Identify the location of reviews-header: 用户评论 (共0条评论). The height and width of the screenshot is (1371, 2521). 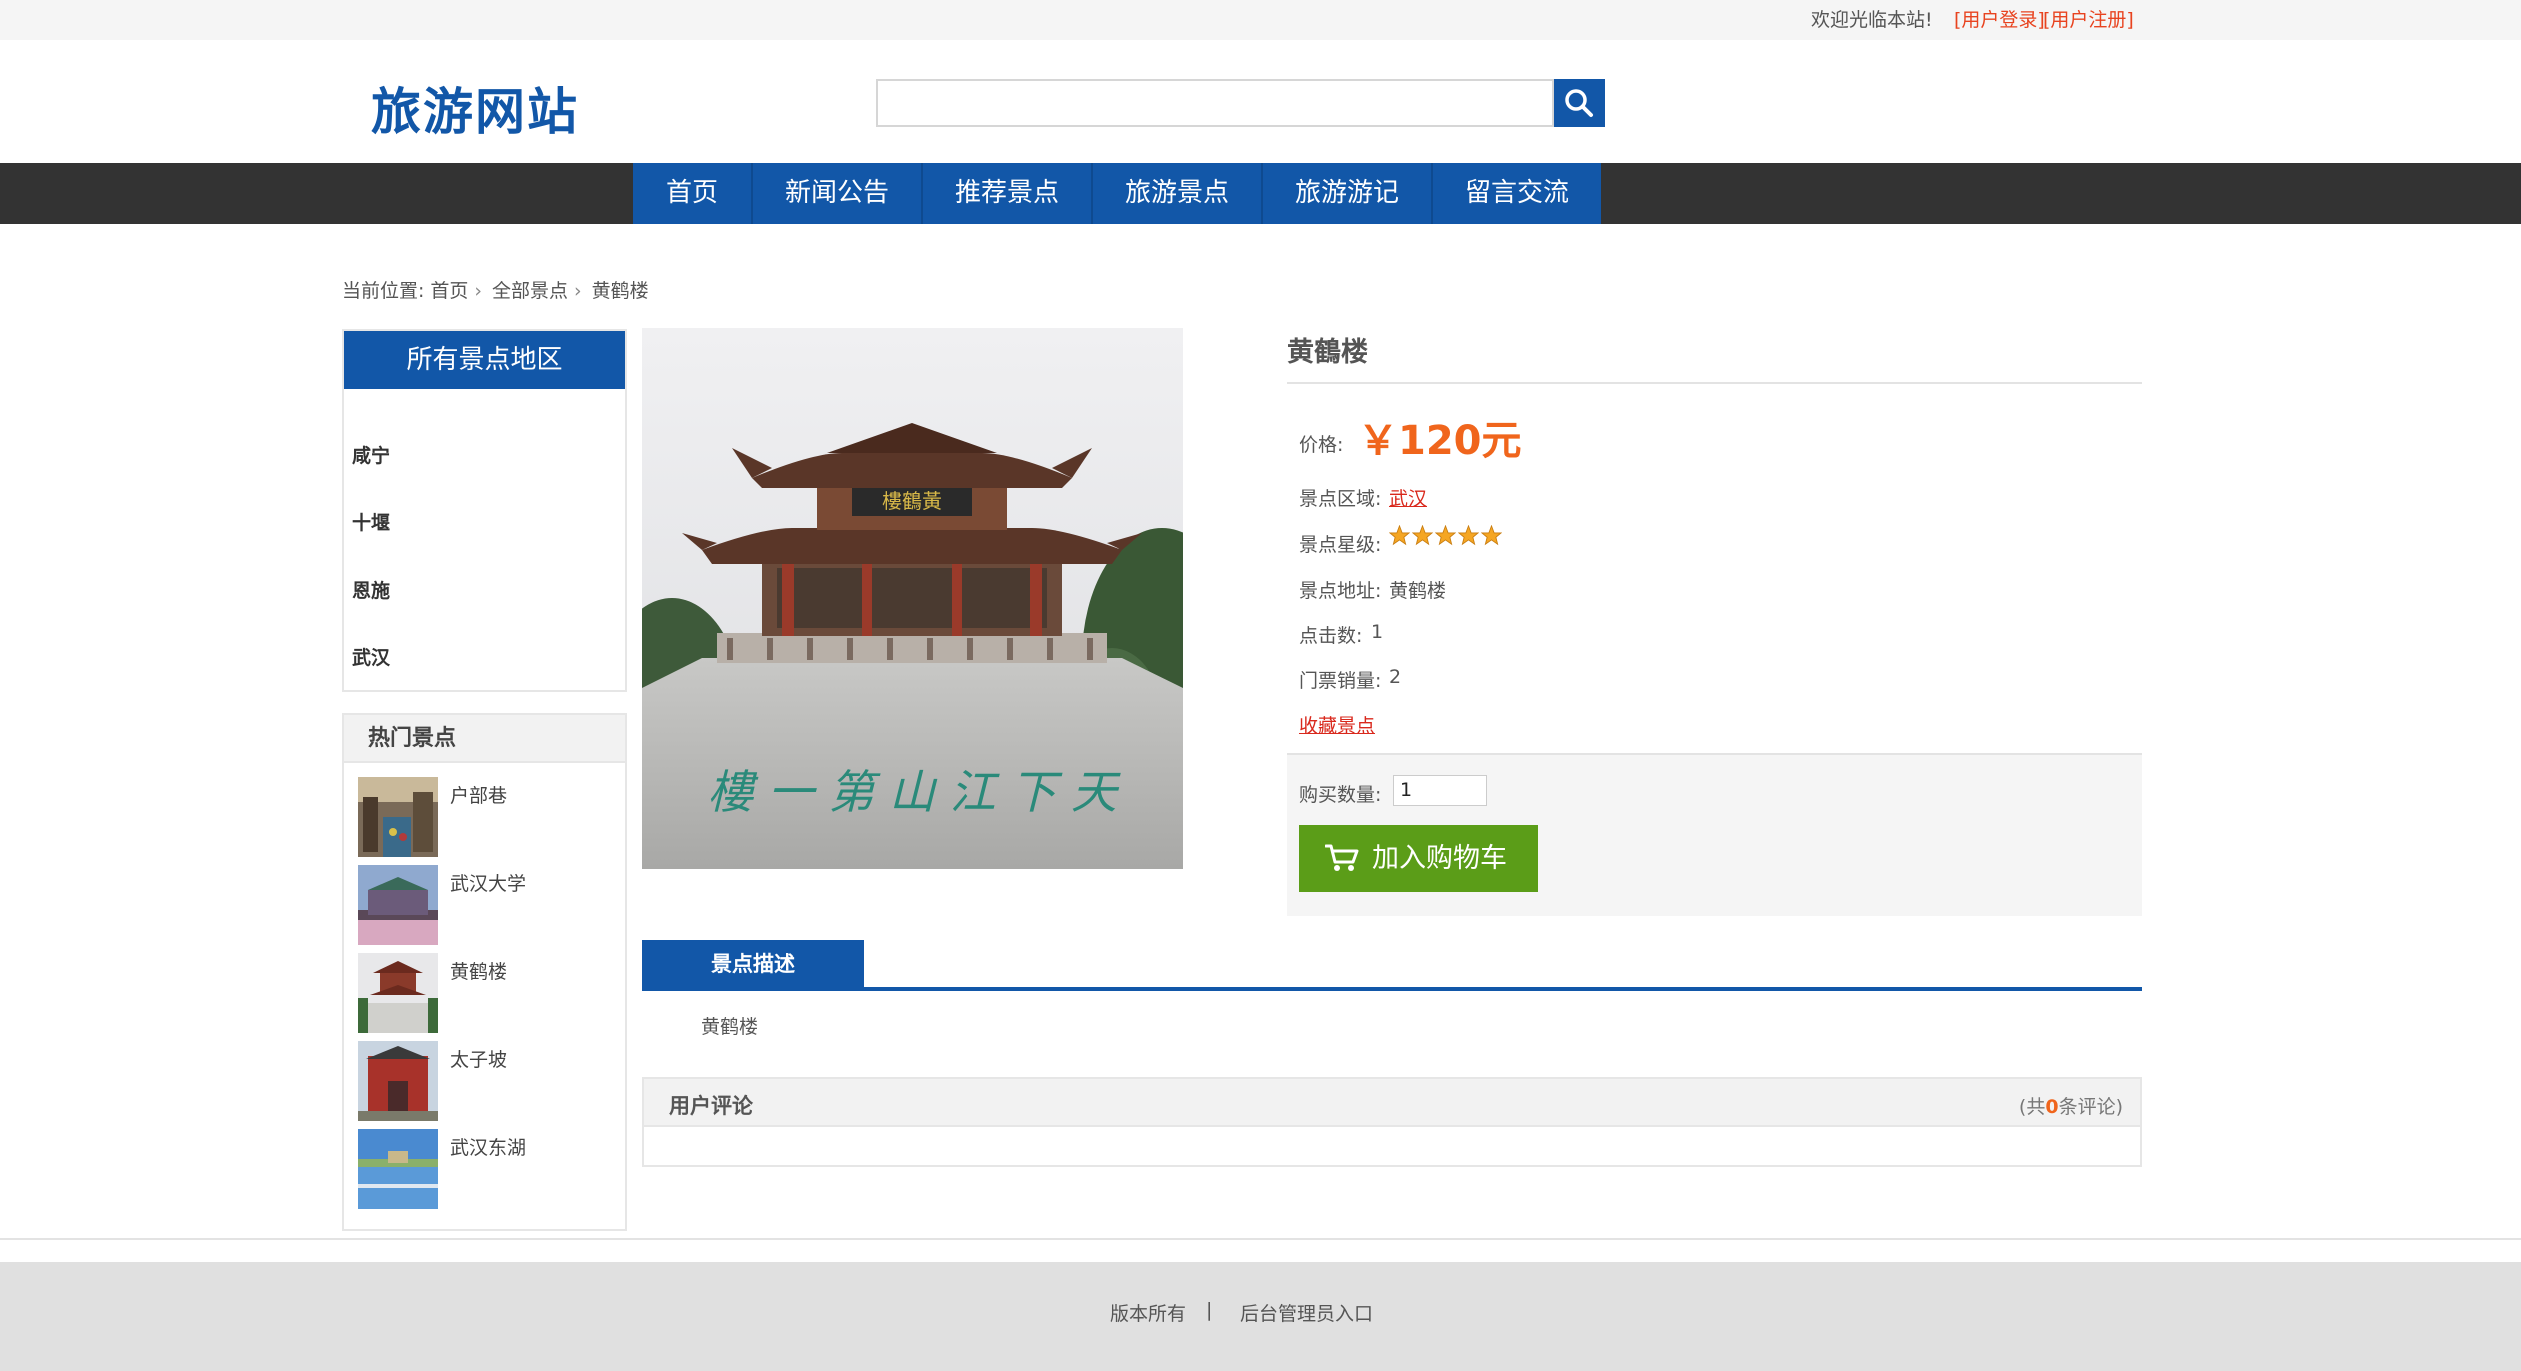
(1392, 1103).